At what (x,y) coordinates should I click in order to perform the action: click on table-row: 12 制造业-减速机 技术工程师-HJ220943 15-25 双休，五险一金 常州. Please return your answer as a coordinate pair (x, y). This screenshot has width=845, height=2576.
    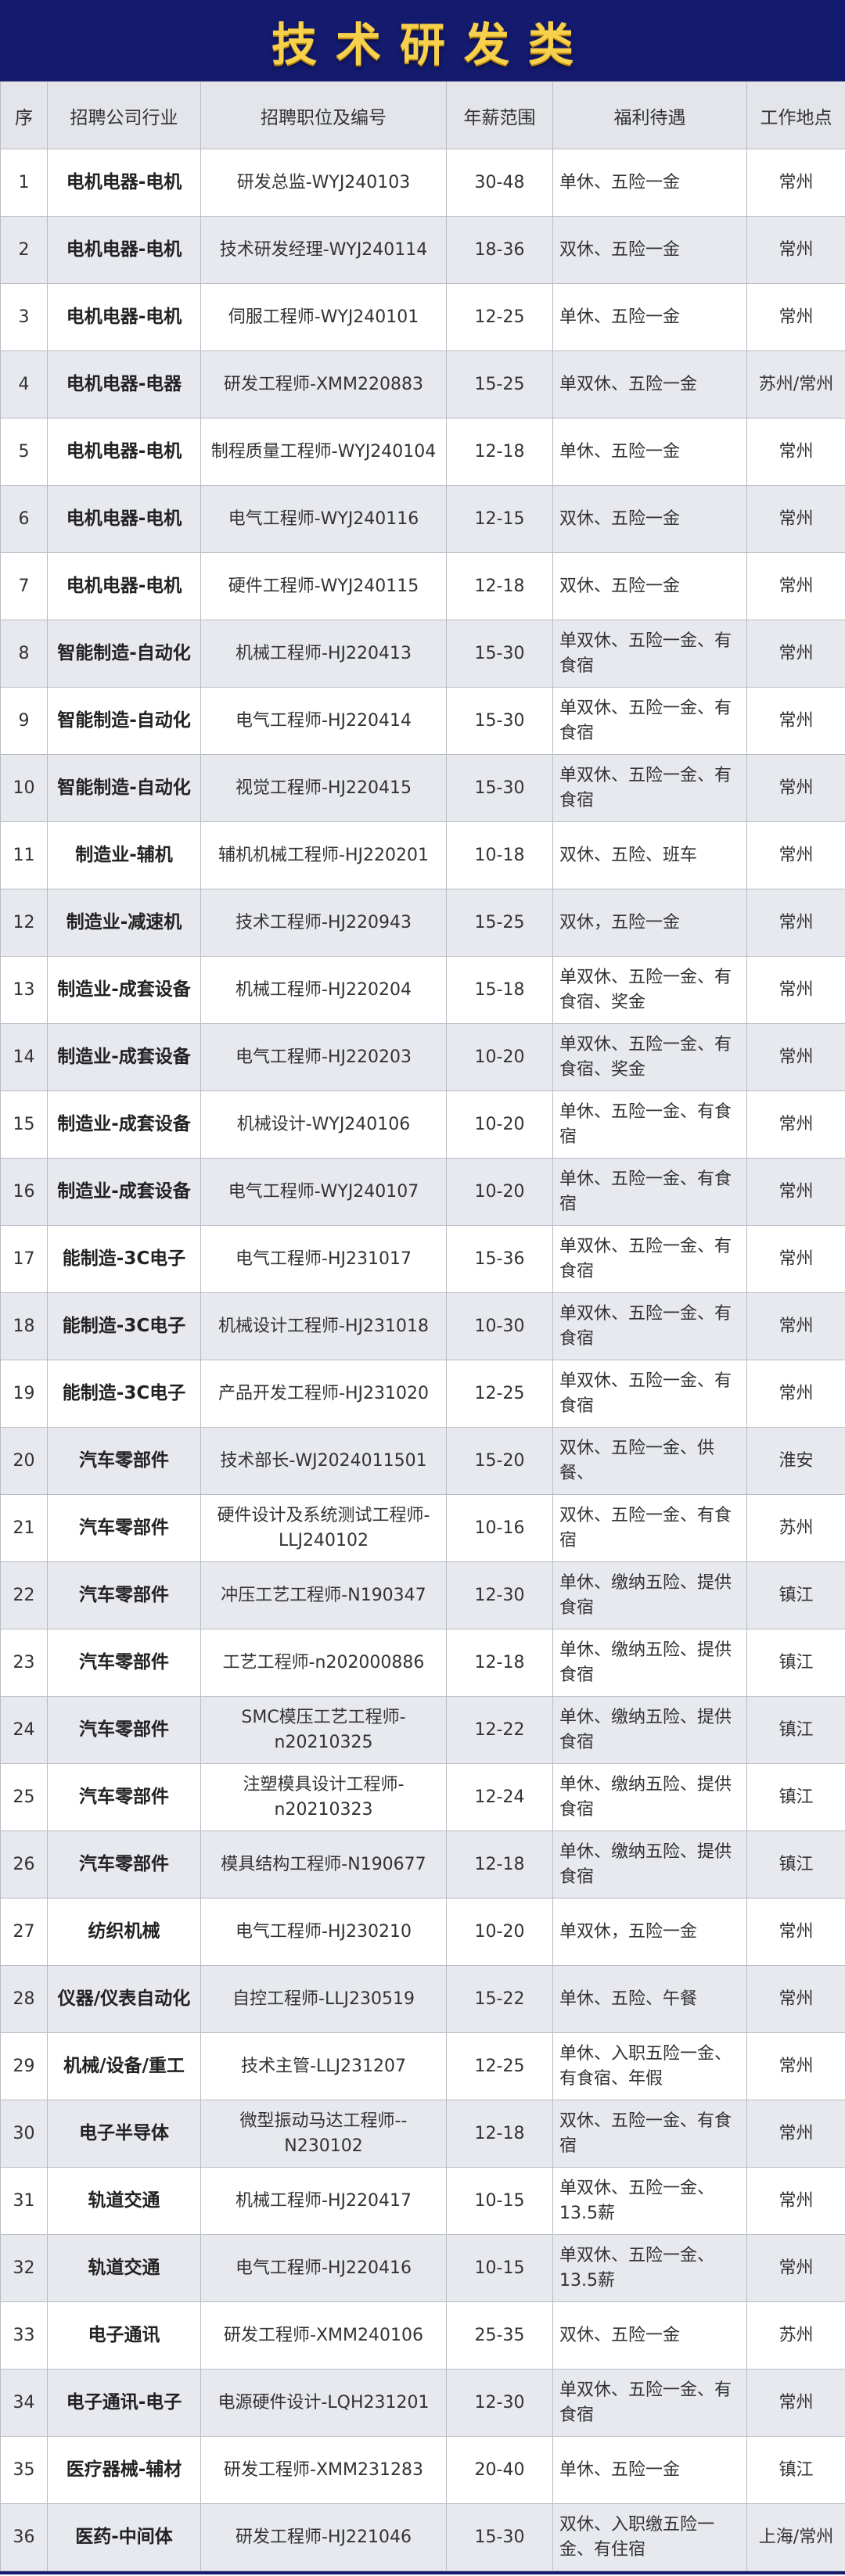
    Looking at the image, I should click on (422, 923).